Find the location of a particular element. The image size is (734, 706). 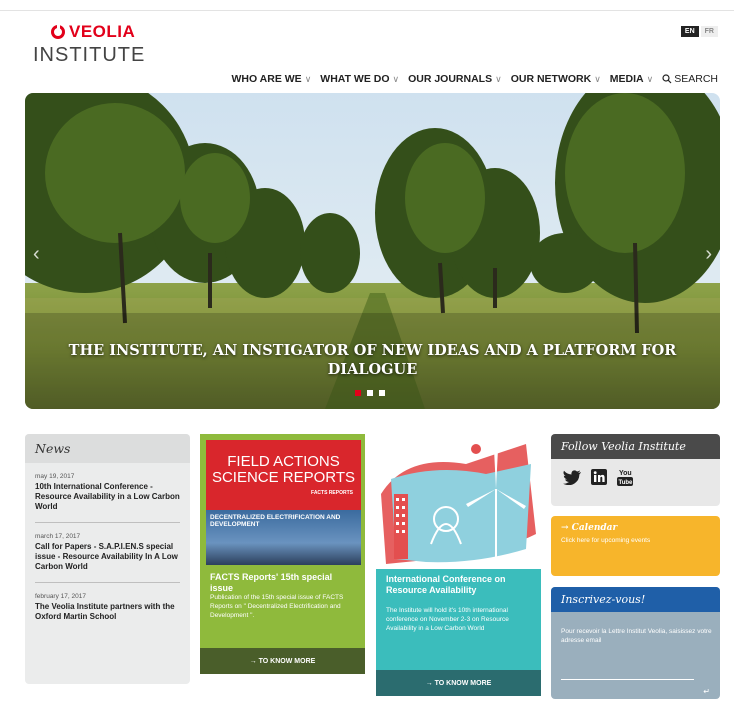

search-icon is located at coordinates (667, 79).